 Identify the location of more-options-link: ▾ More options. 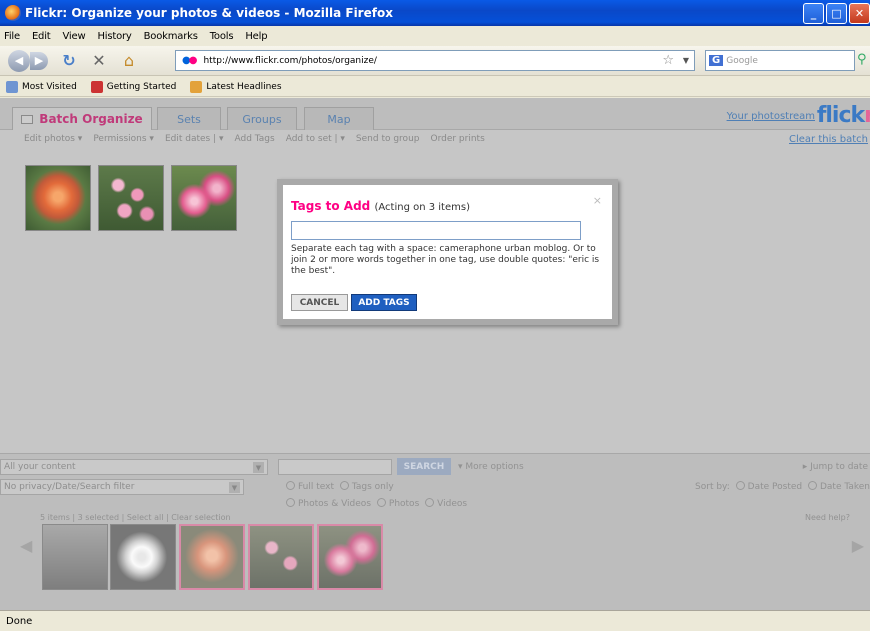
(491, 467).